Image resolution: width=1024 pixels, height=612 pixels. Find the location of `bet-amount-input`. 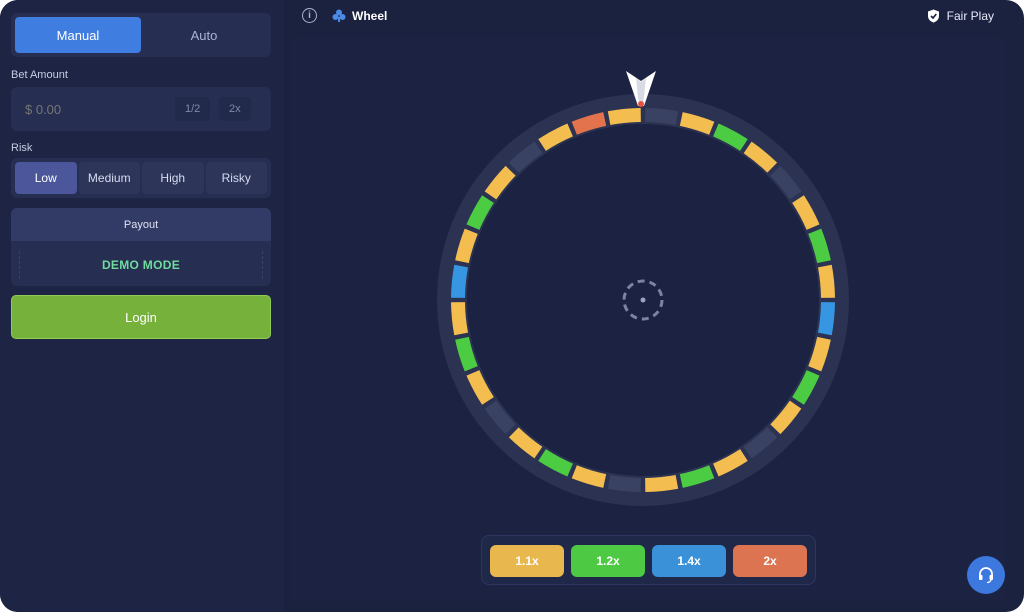

bet-amount-input is located at coordinates (100, 109).